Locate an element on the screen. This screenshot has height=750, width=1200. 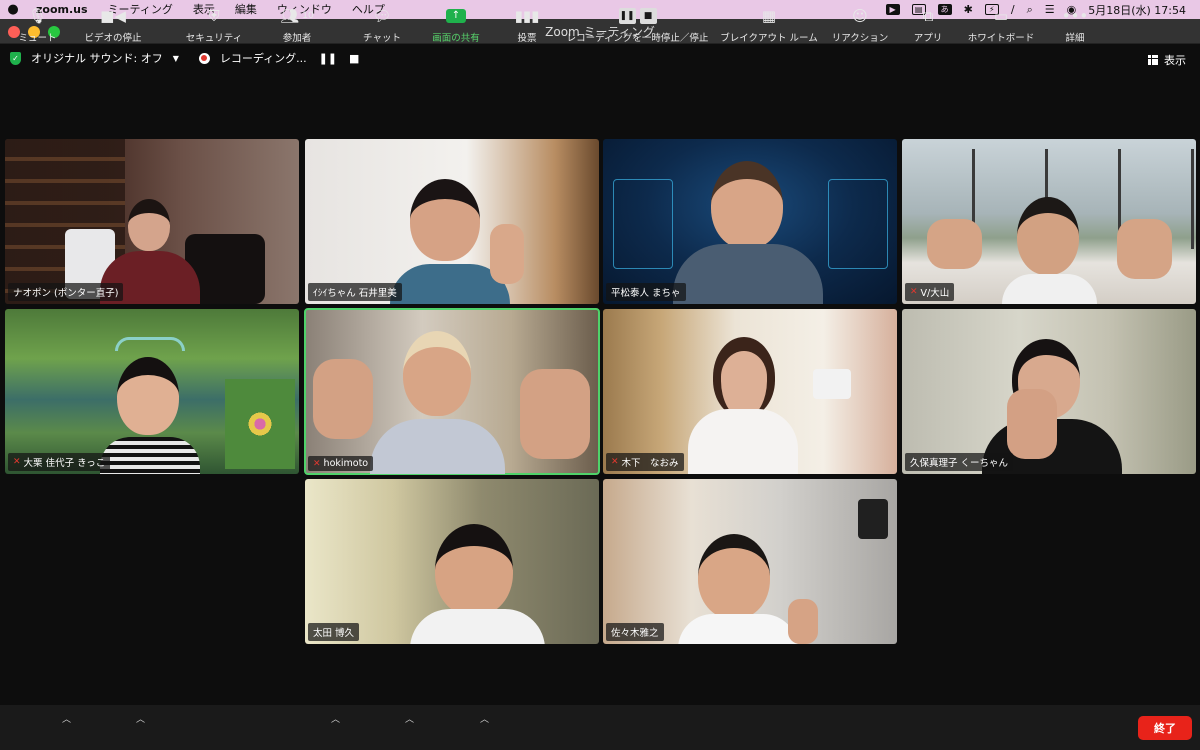
video-tile: ✕ 大栗 佳代子 きっこ is located at coordinates (152, 391).